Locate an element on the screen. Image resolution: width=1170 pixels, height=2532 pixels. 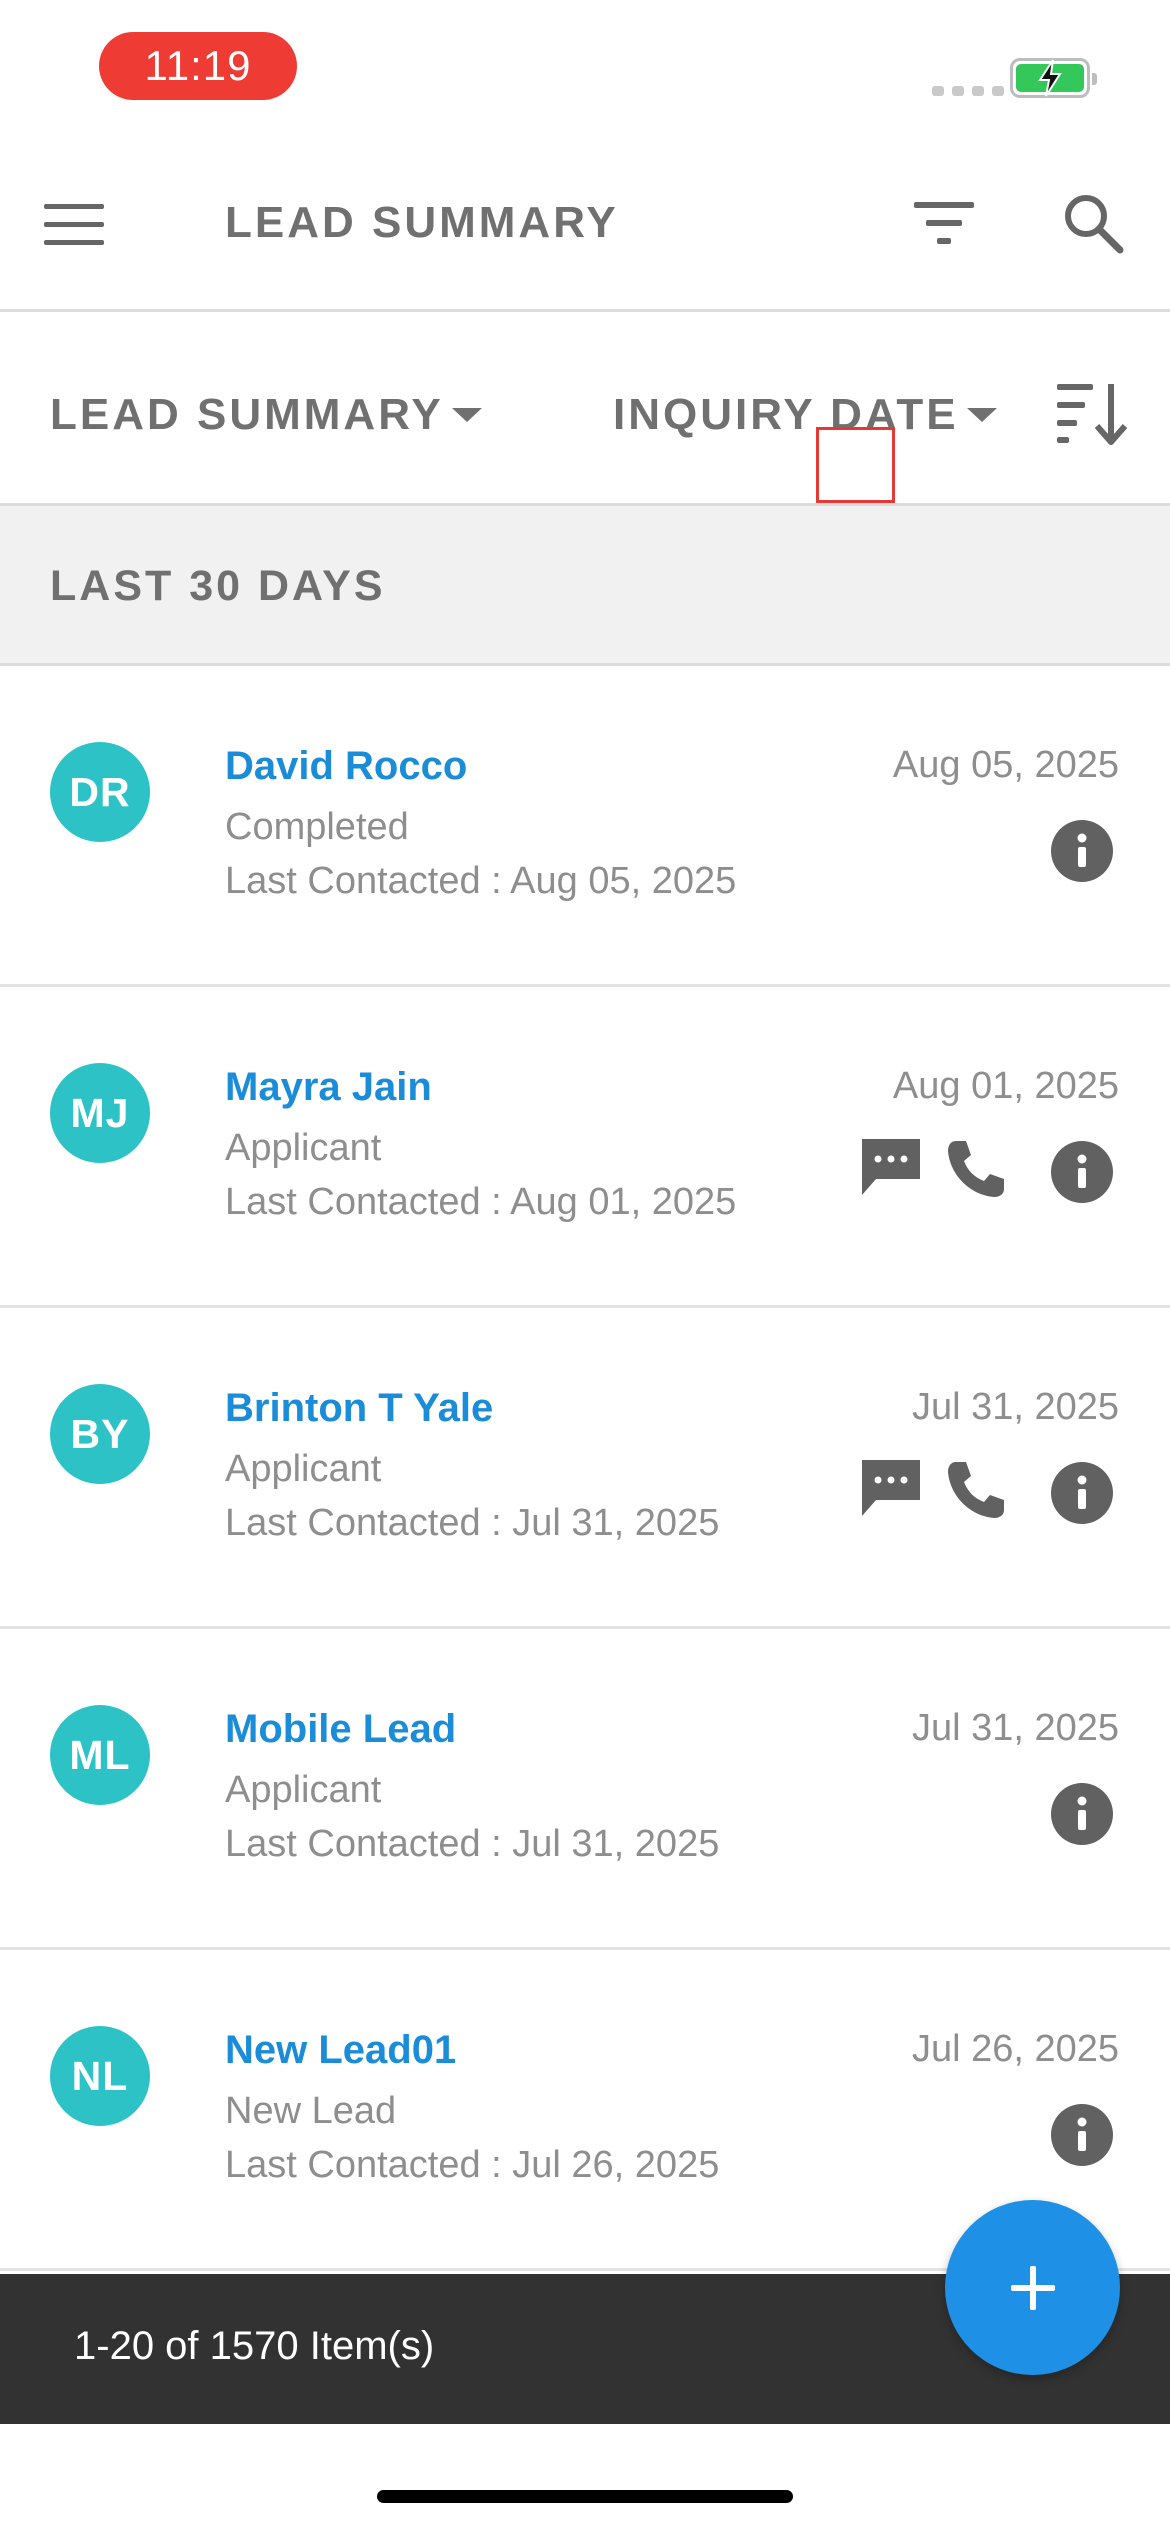
lead-last-contacted: Last Contacted : Aug 01, 2025 is located at coordinates (481, 1202).